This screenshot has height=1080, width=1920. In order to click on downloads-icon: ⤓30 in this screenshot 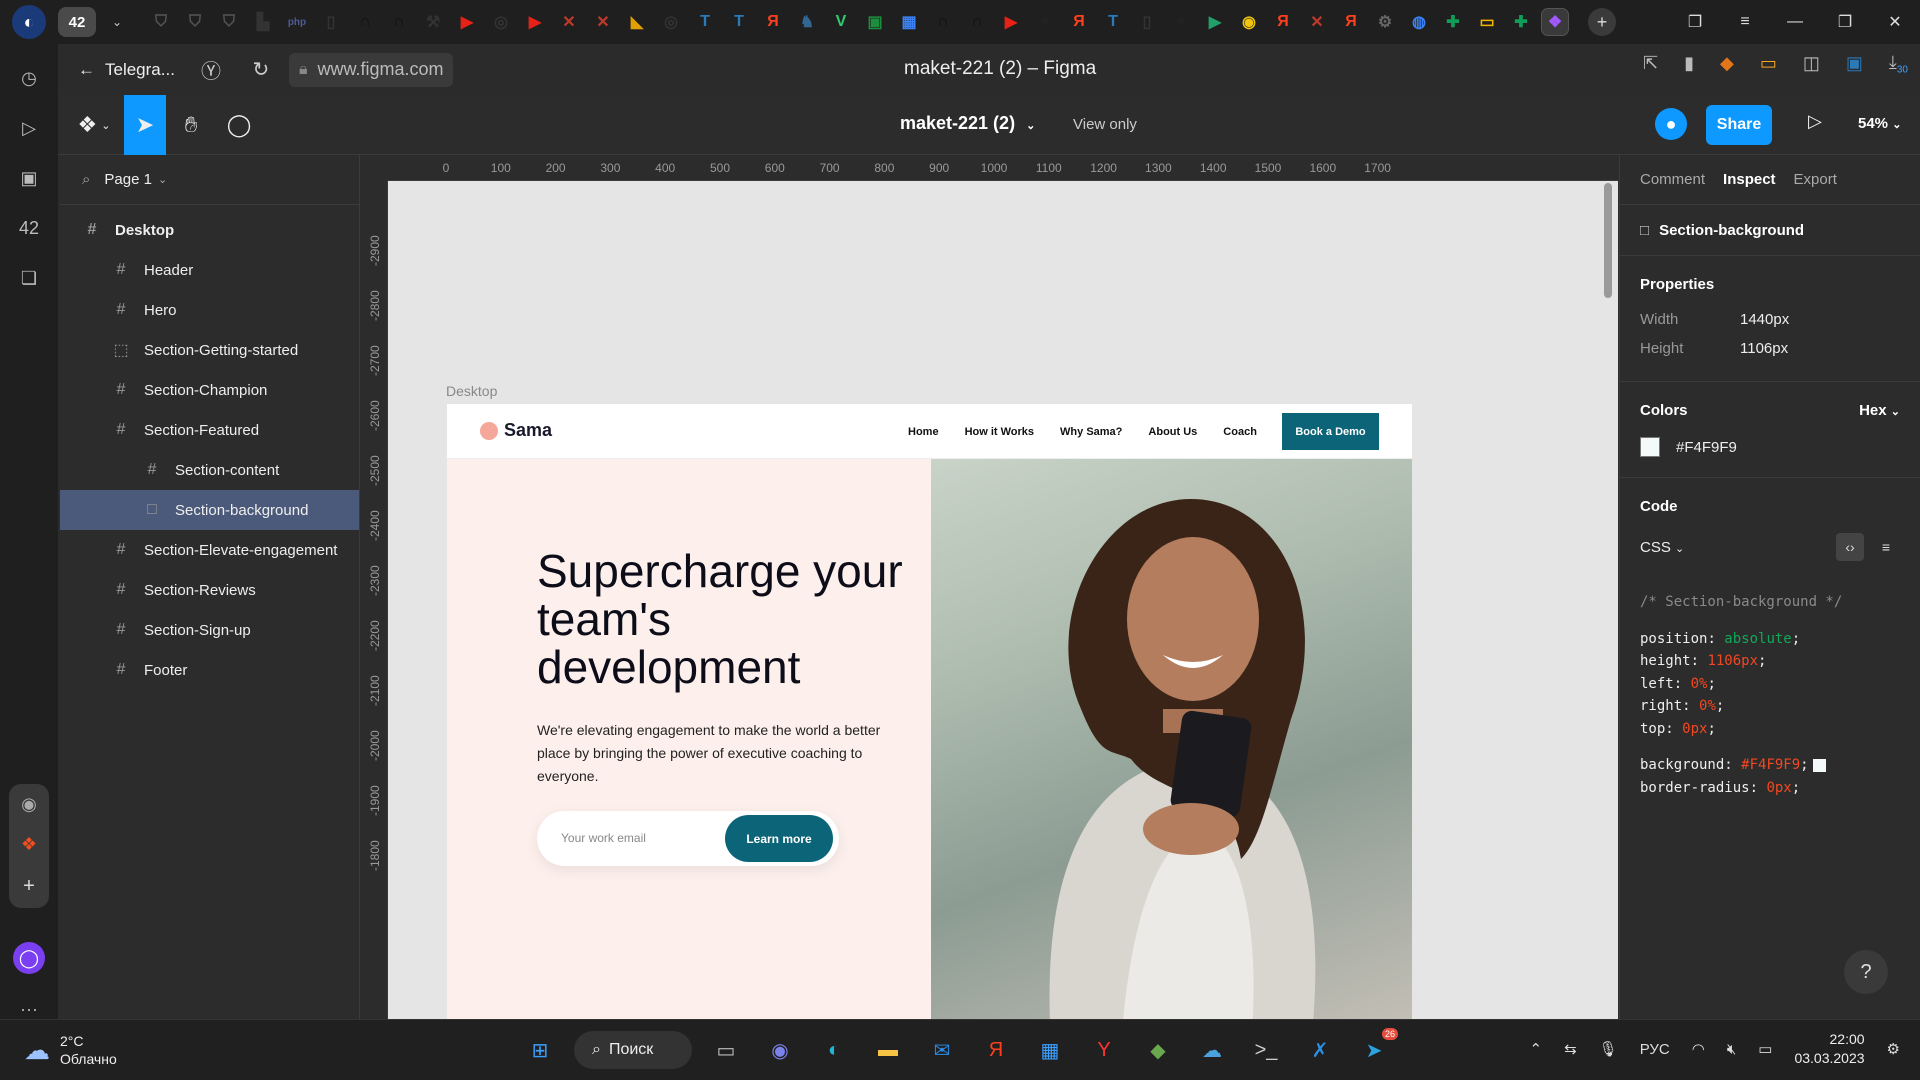, I will do `click(1898, 64)`.